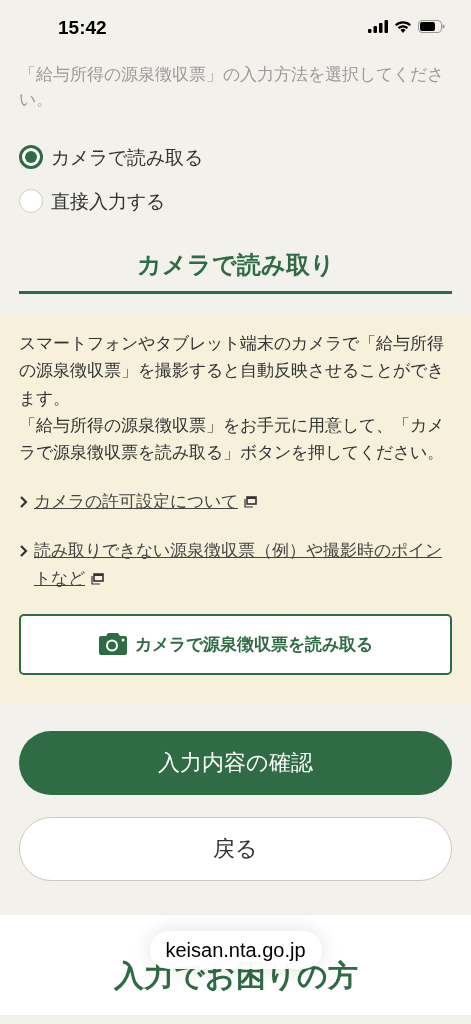 Image resolution: width=471 pixels, height=1024 pixels. Describe the element at coordinates (378, 26) in the screenshot. I see `signal-icon` at that location.